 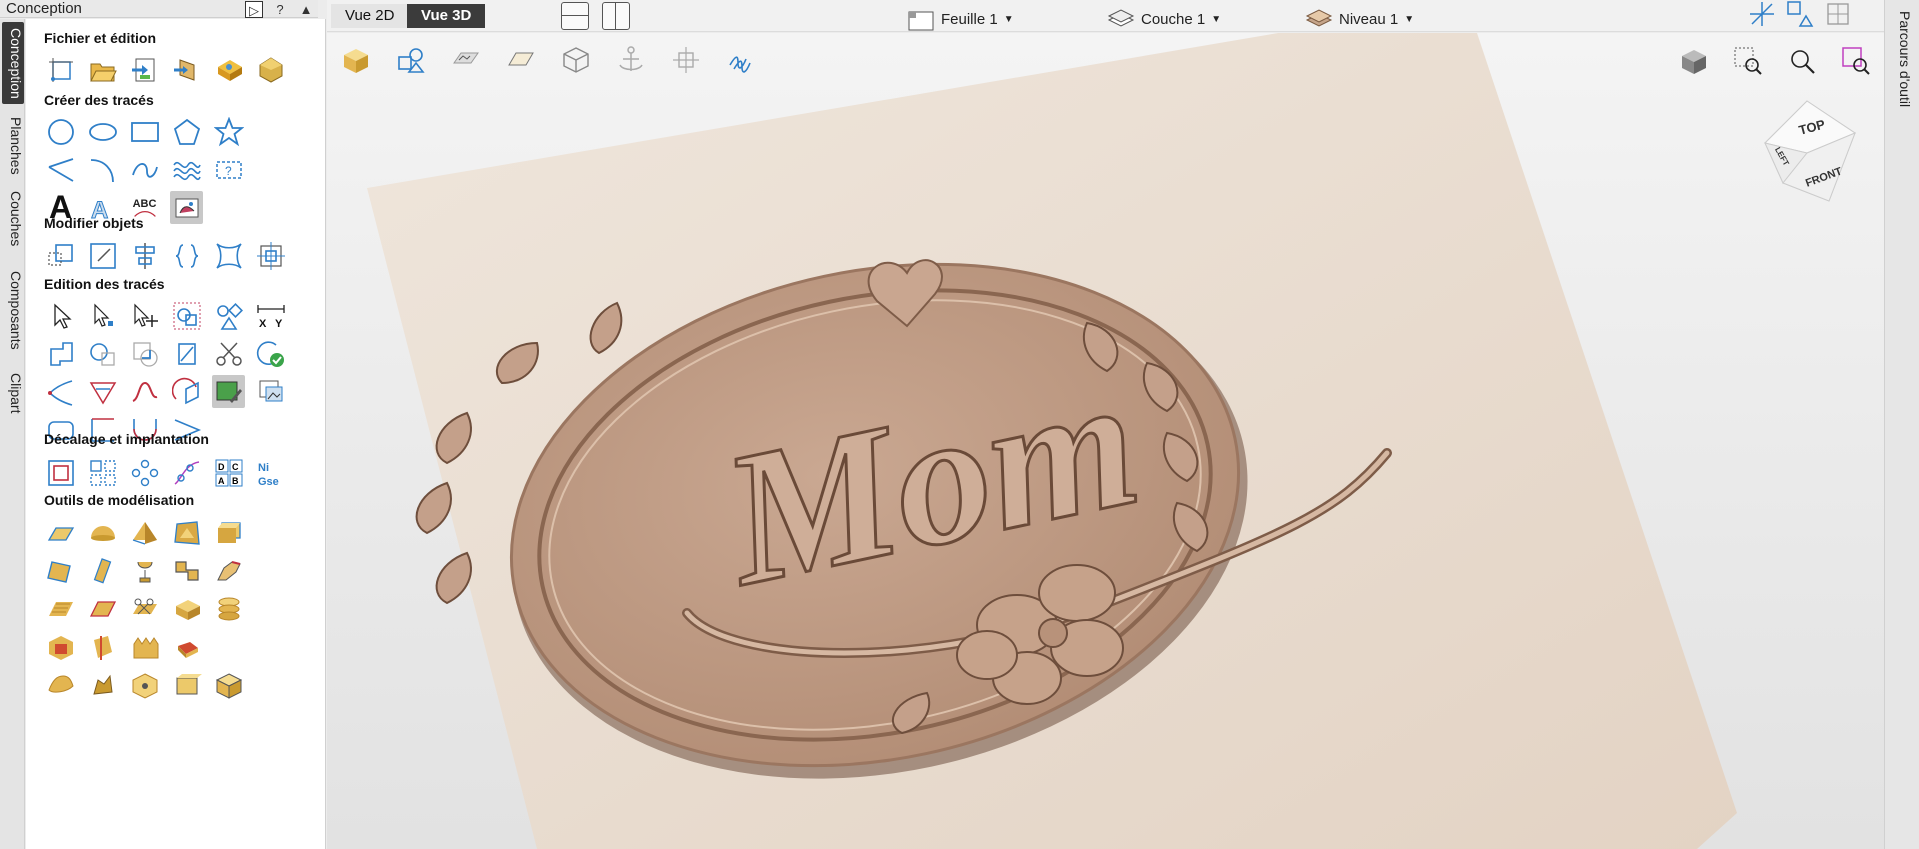 What do you see at coordinates (186, 353) in the screenshot?
I see `overlap-icon` at bounding box center [186, 353].